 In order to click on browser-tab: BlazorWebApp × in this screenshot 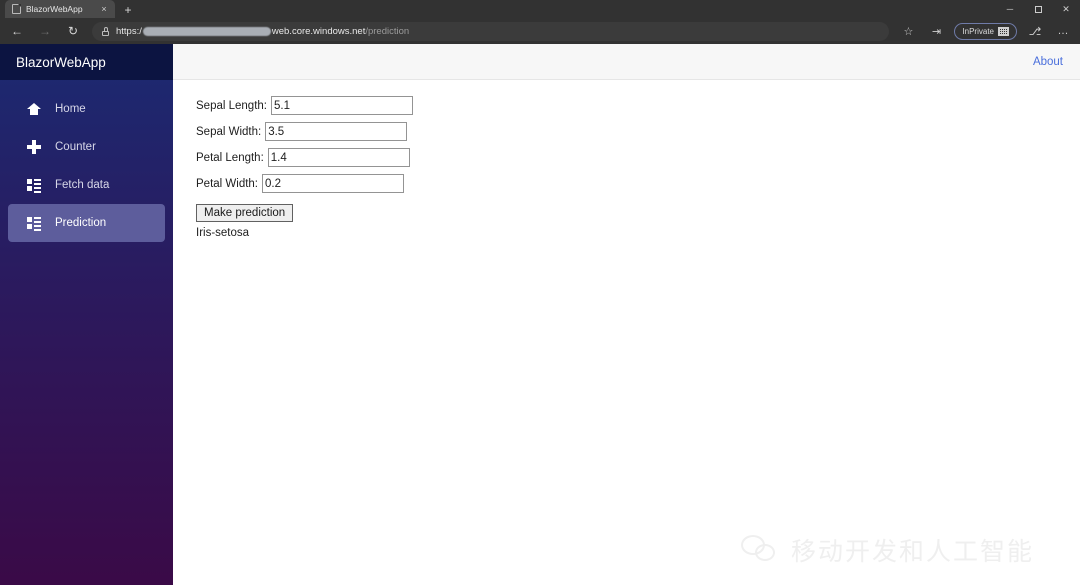, I will do `click(60, 9)`.